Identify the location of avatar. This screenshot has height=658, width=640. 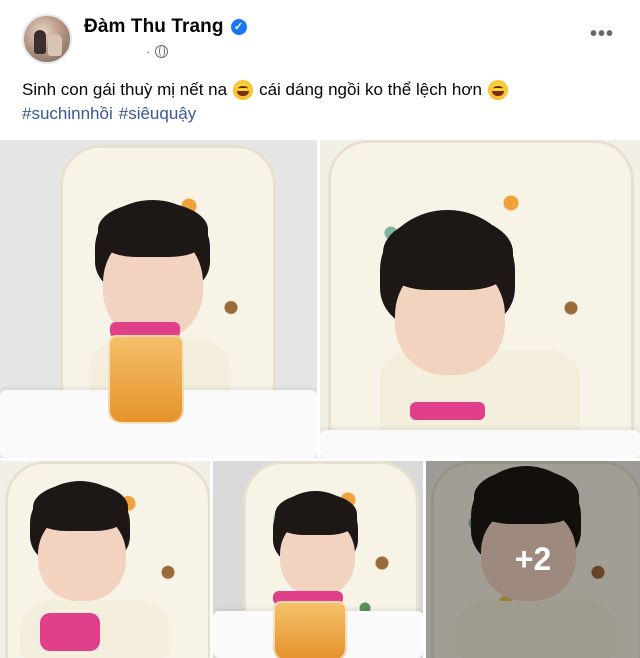
(47, 39).